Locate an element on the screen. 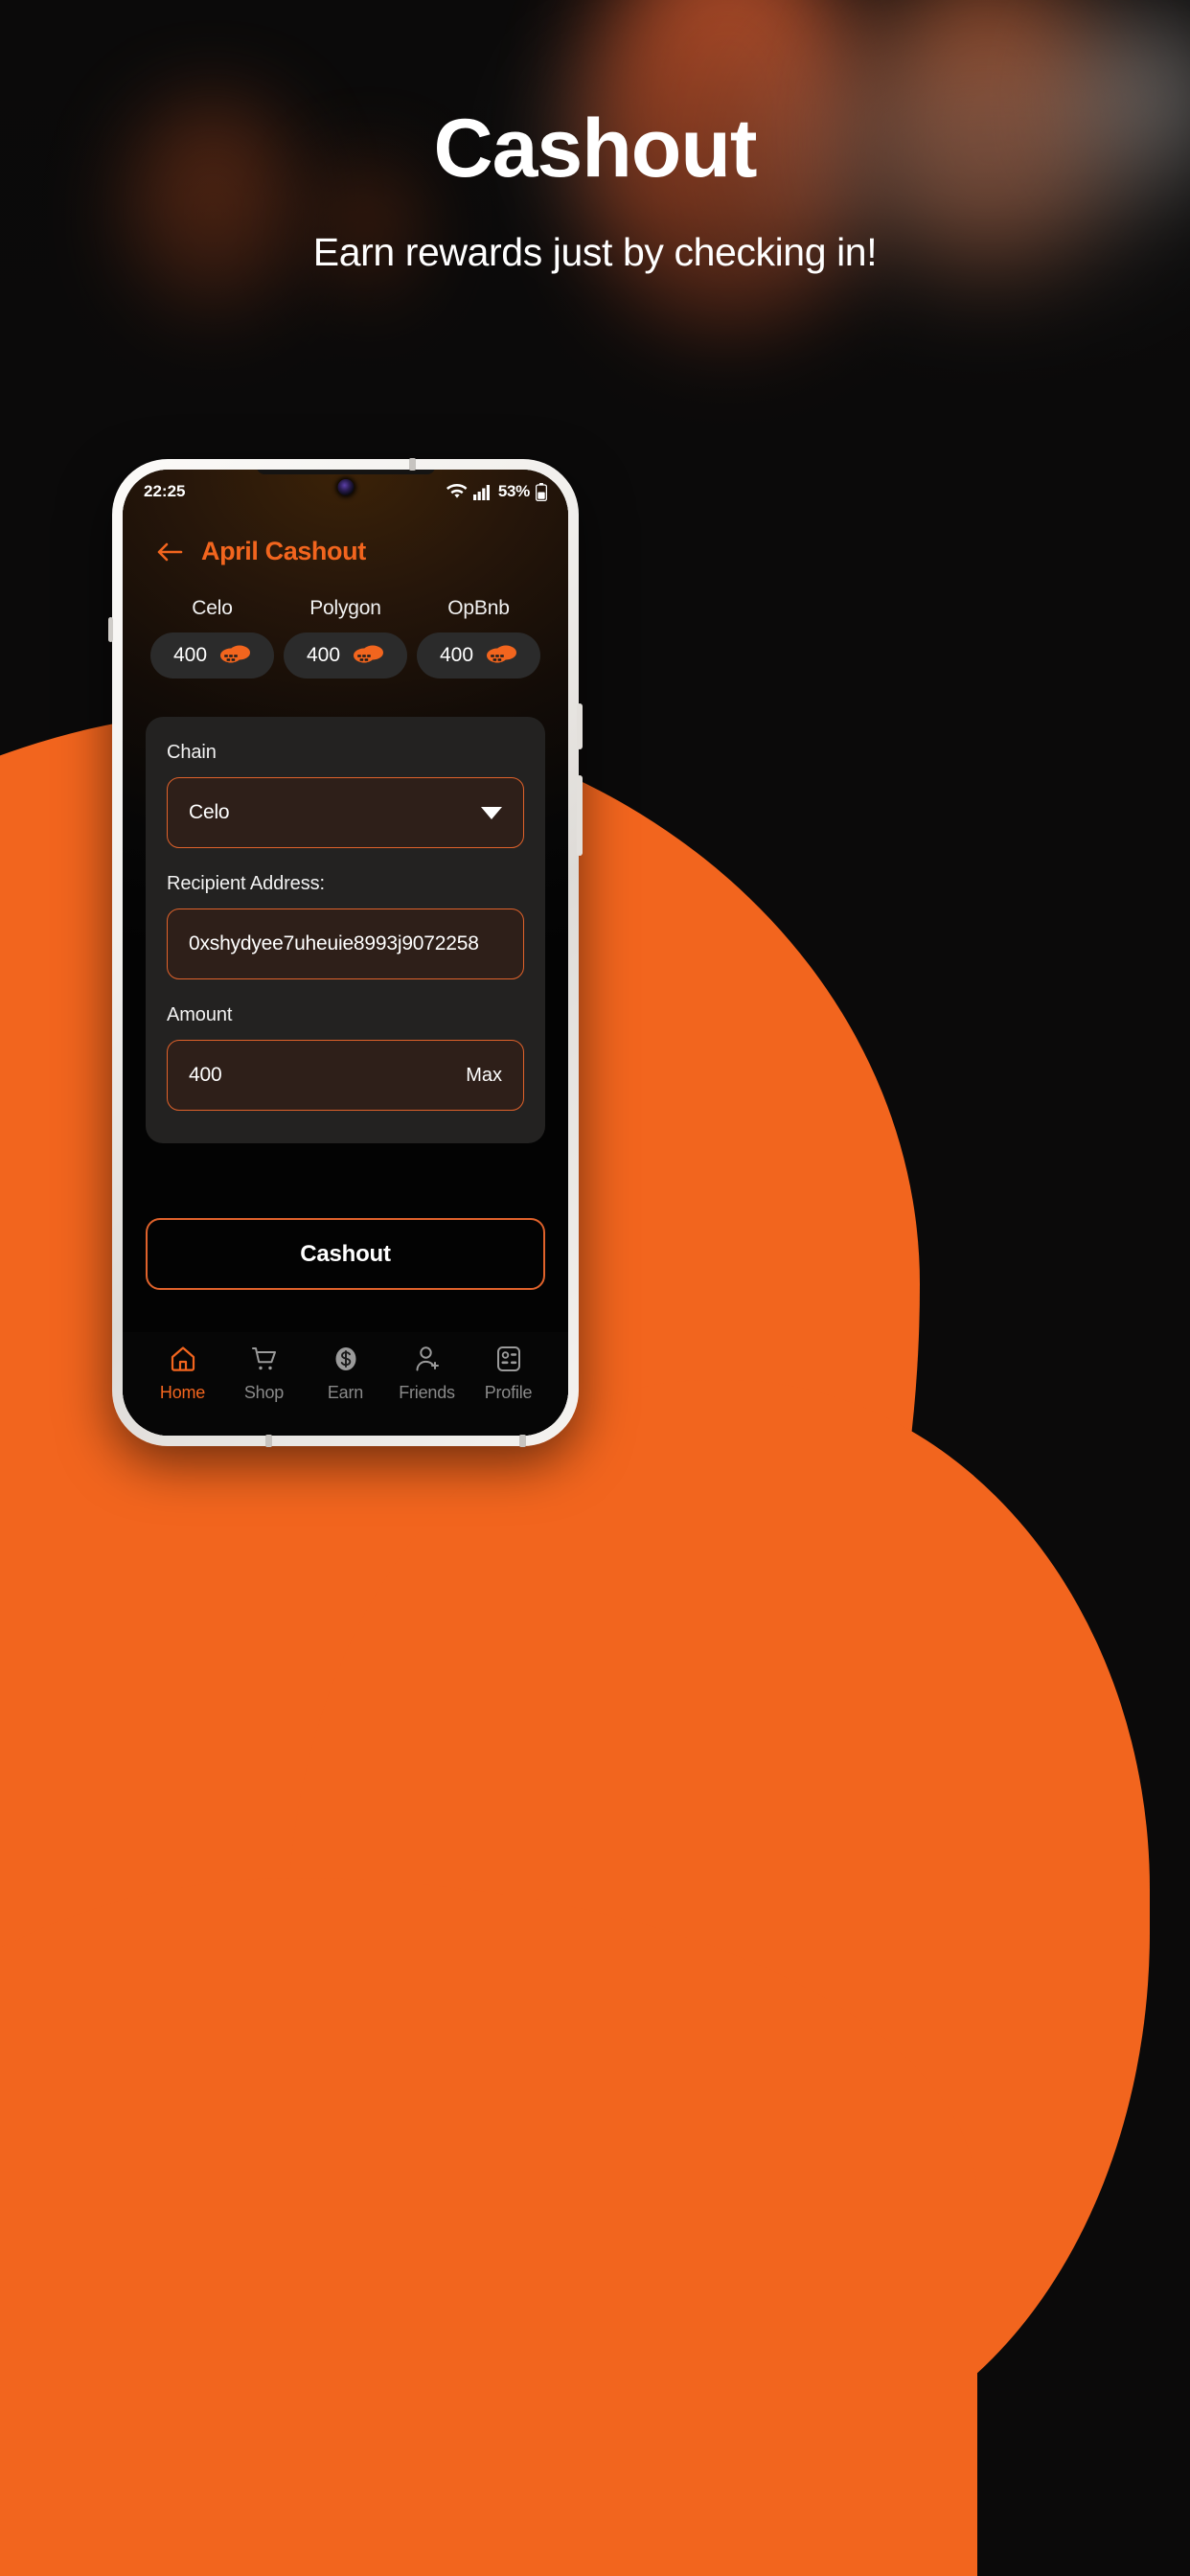 Image resolution: width=1190 pixels, height=2576 pixels. recipient-address-input: 0xshydyee7uheuie8993j9072258 is located at coordinates (346, 943).